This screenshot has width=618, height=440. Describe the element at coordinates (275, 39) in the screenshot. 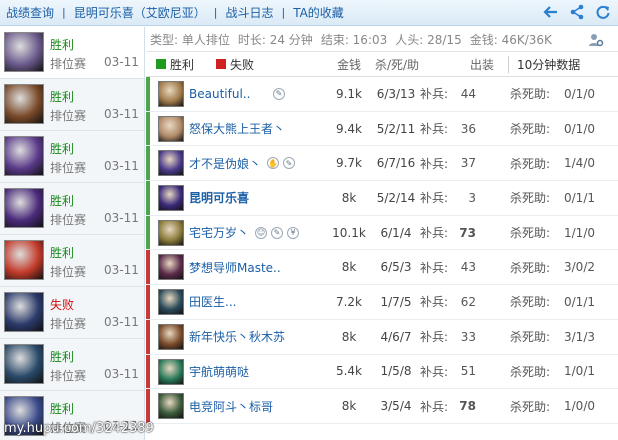

I see `match-duration: 时长: 24 分钟` at that location.